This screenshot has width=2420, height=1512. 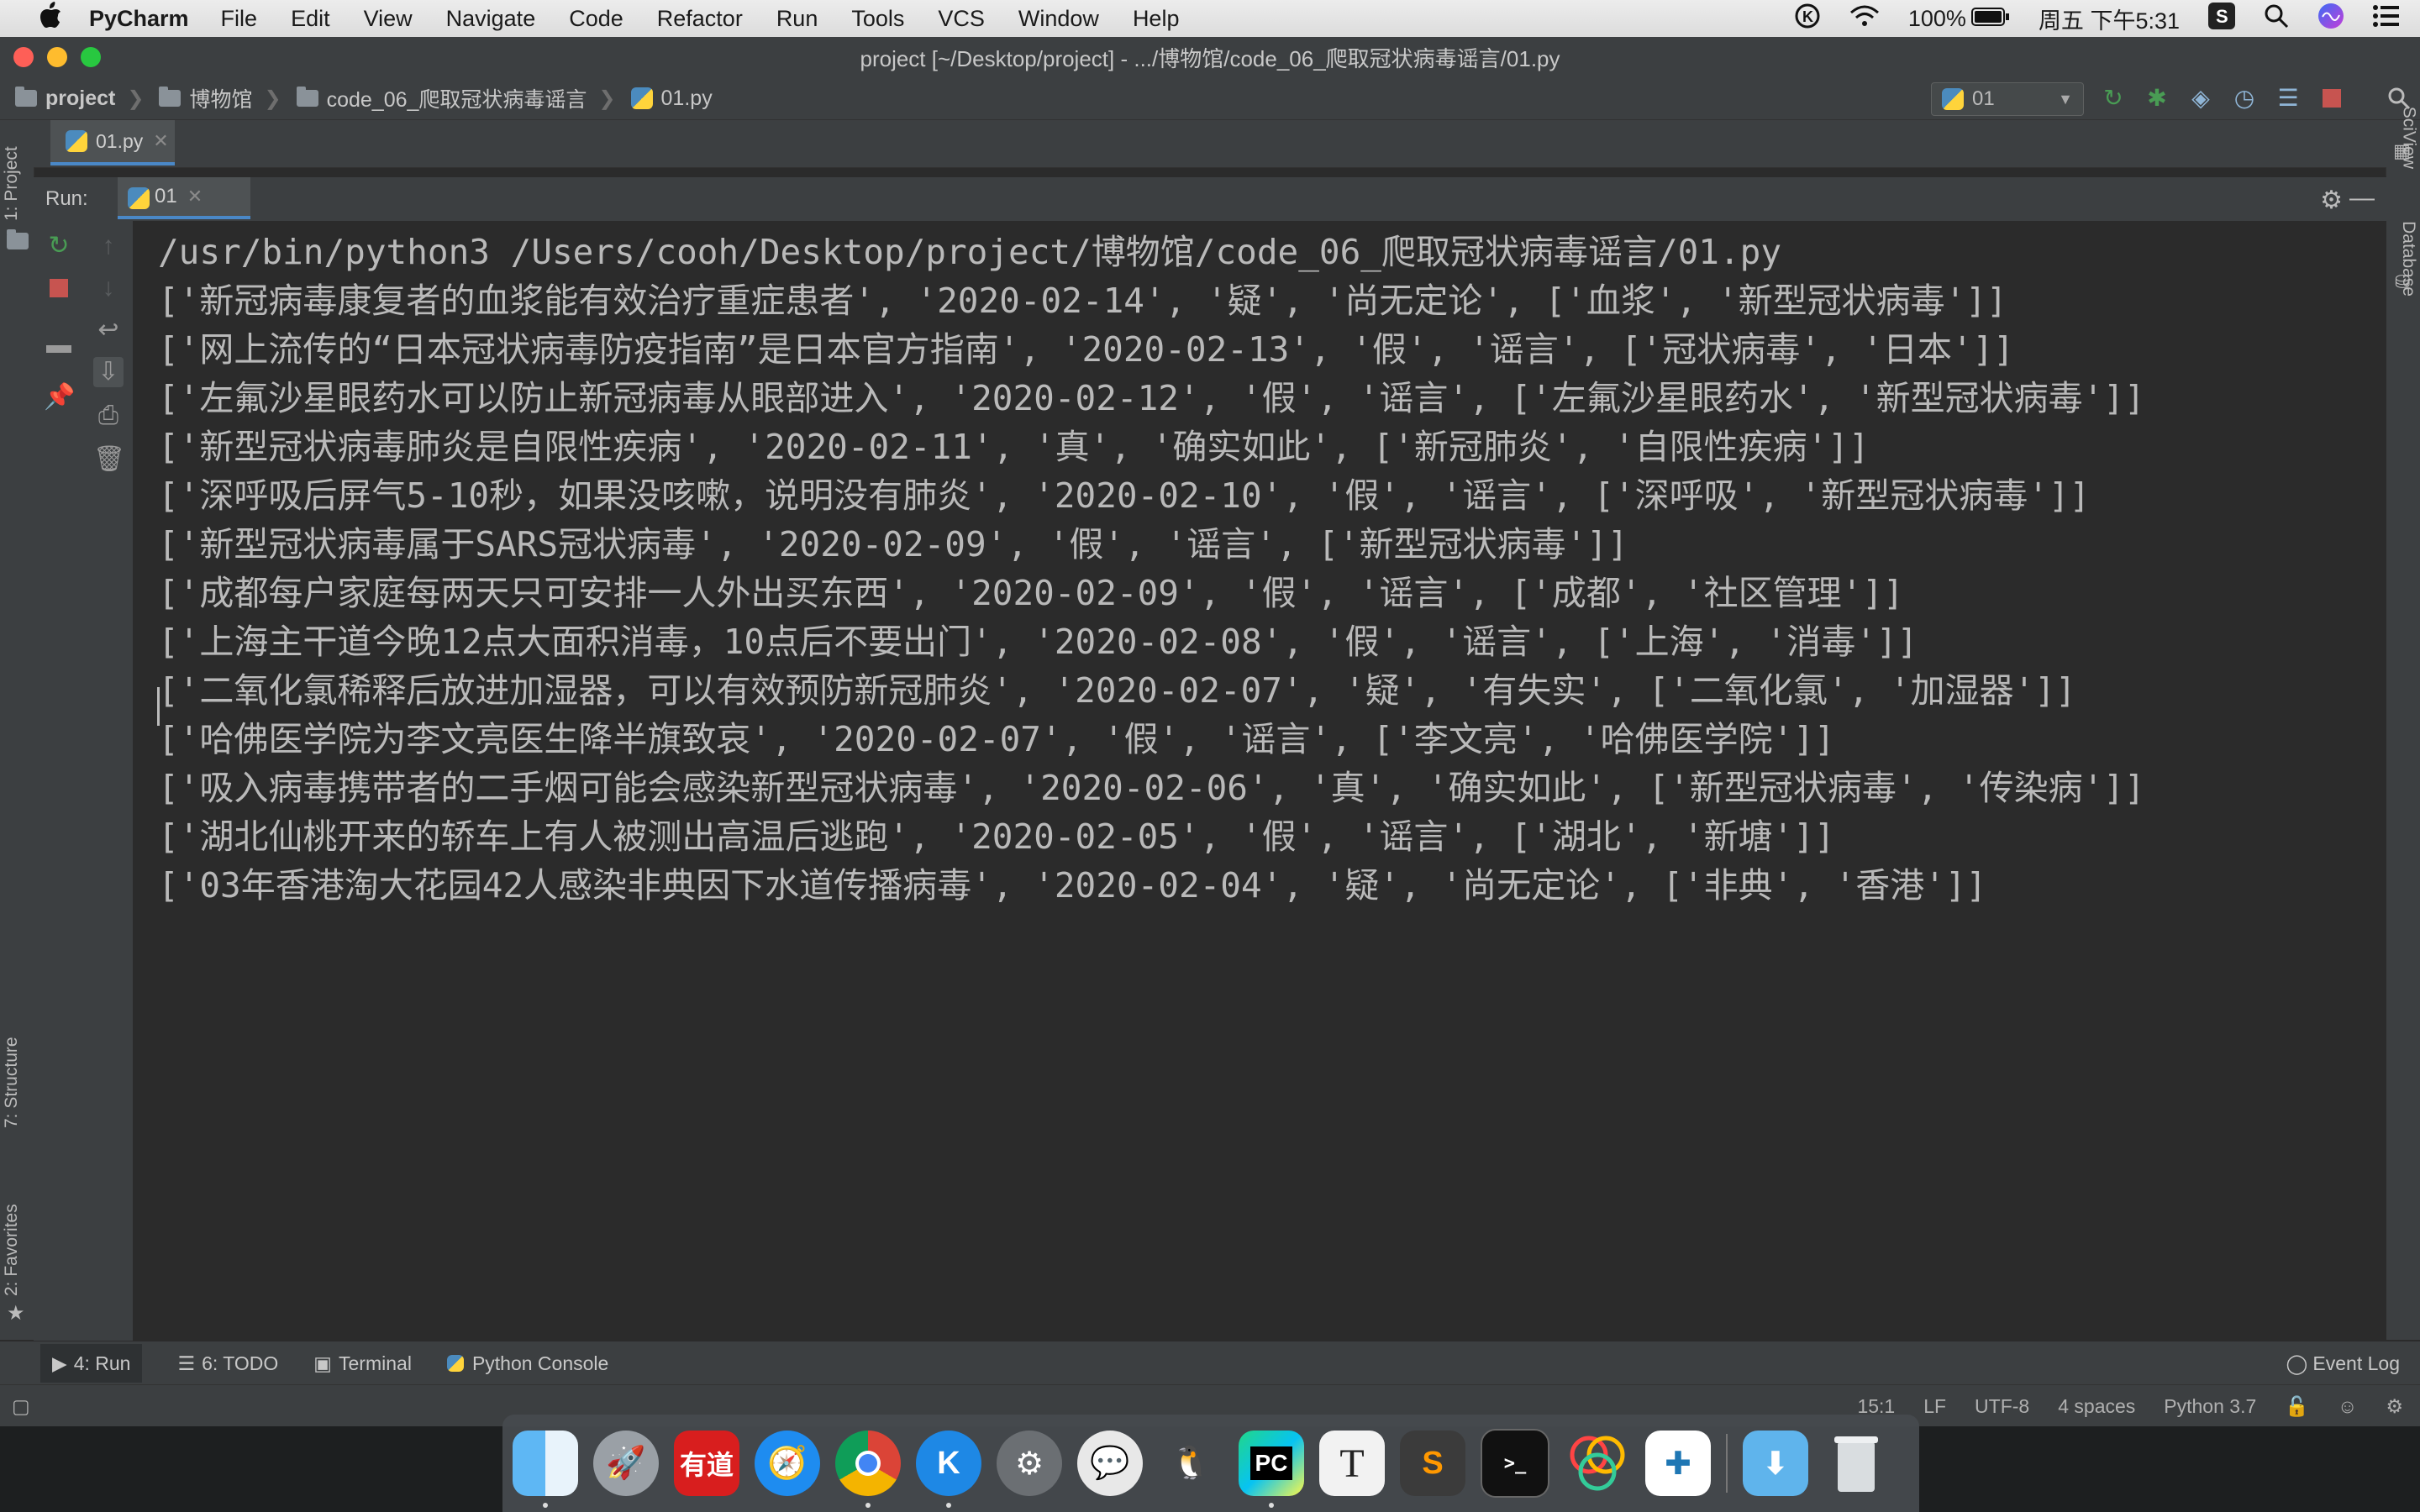 What do you see at coordinates (57, 57) in the screenshot?
I see `minimize-window-button` at bounding box center [57, 57].